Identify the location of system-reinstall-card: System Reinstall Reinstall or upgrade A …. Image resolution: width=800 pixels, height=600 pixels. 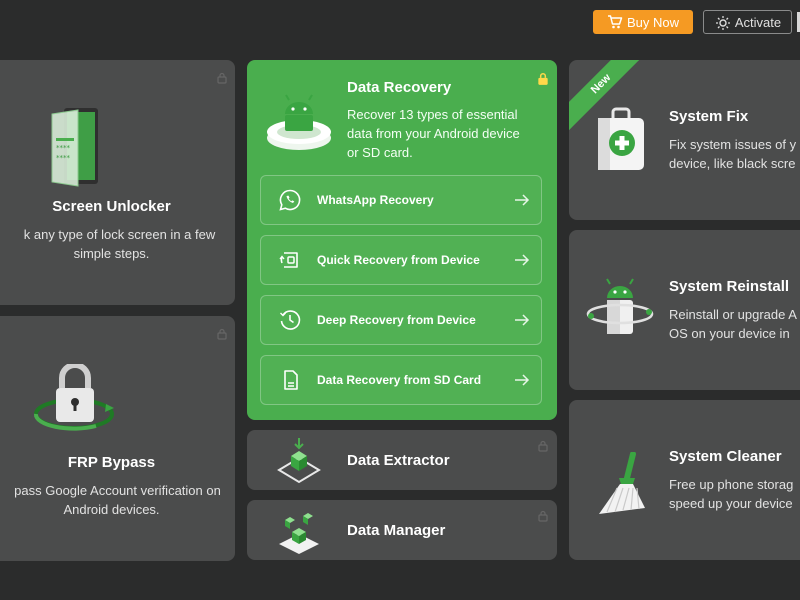
(684, 310).